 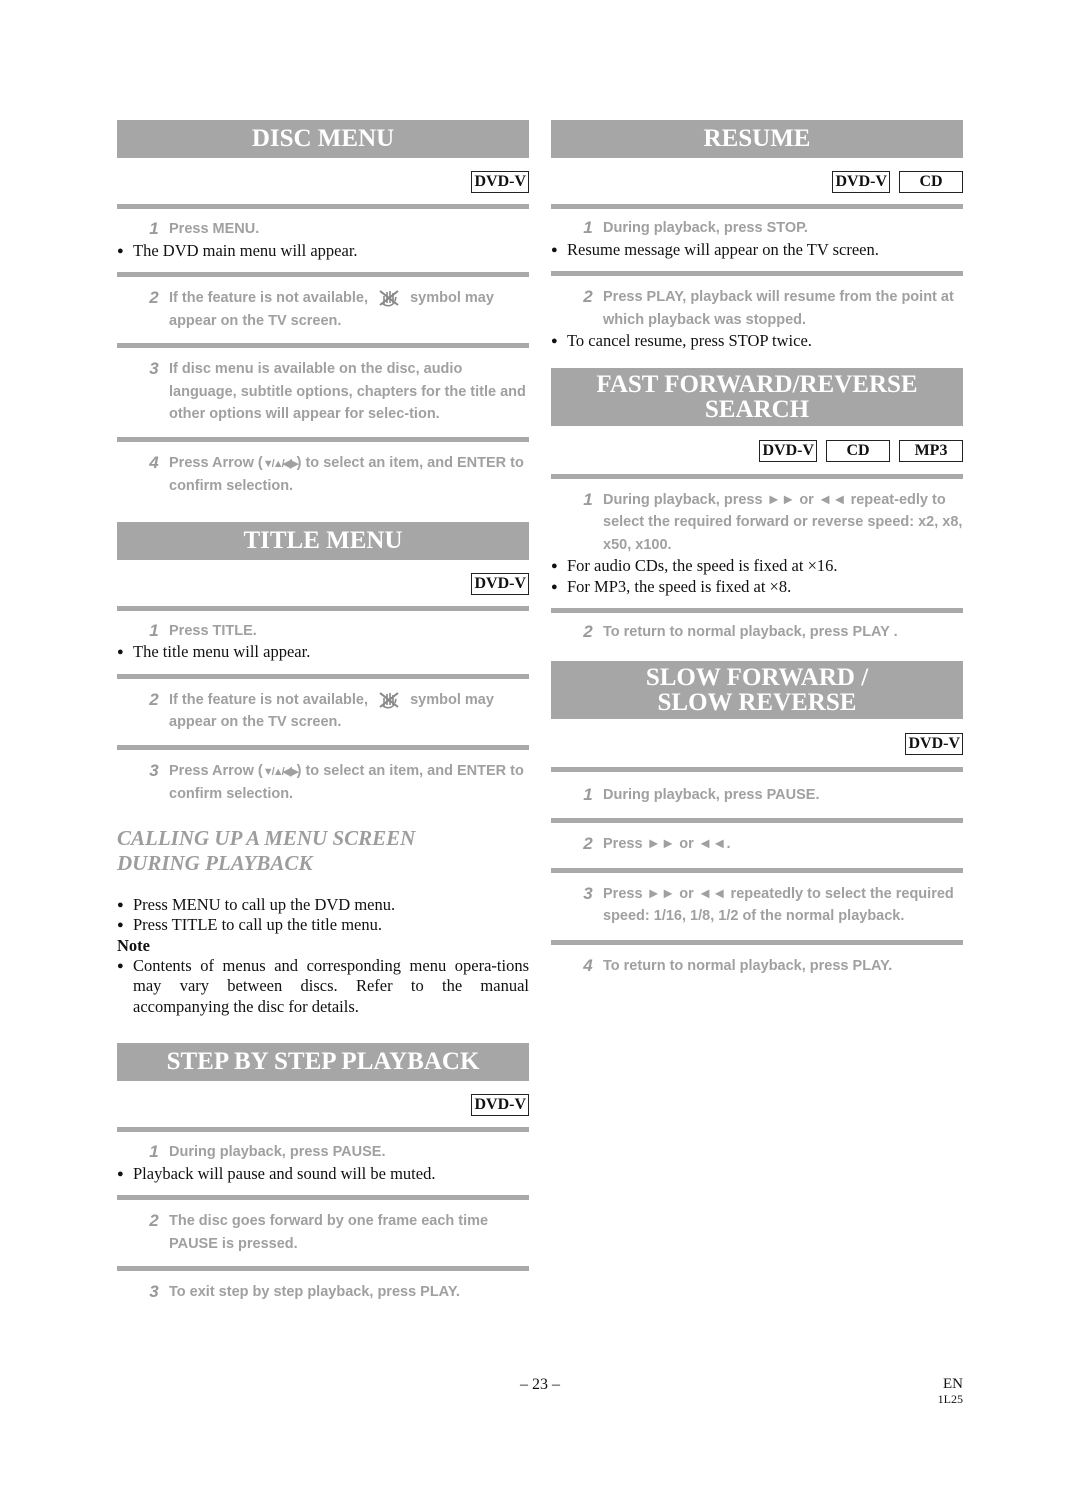 I want to click on disc-type-badges: DVD-V CD, so click(x=757, y=183).